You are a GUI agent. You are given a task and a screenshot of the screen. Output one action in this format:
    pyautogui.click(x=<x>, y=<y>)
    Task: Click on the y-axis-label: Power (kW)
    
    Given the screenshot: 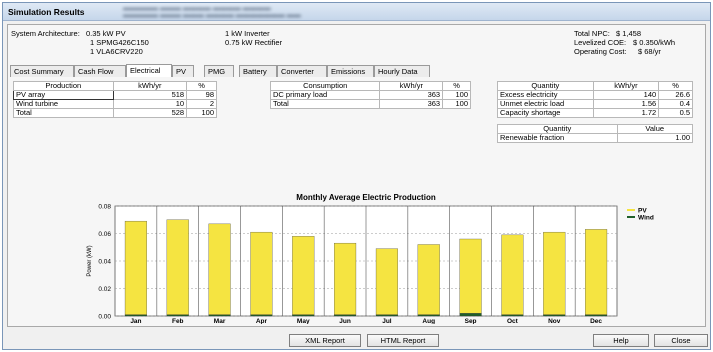 What is the action you would take?
    pyautogui.click(x=90, y=260)
    